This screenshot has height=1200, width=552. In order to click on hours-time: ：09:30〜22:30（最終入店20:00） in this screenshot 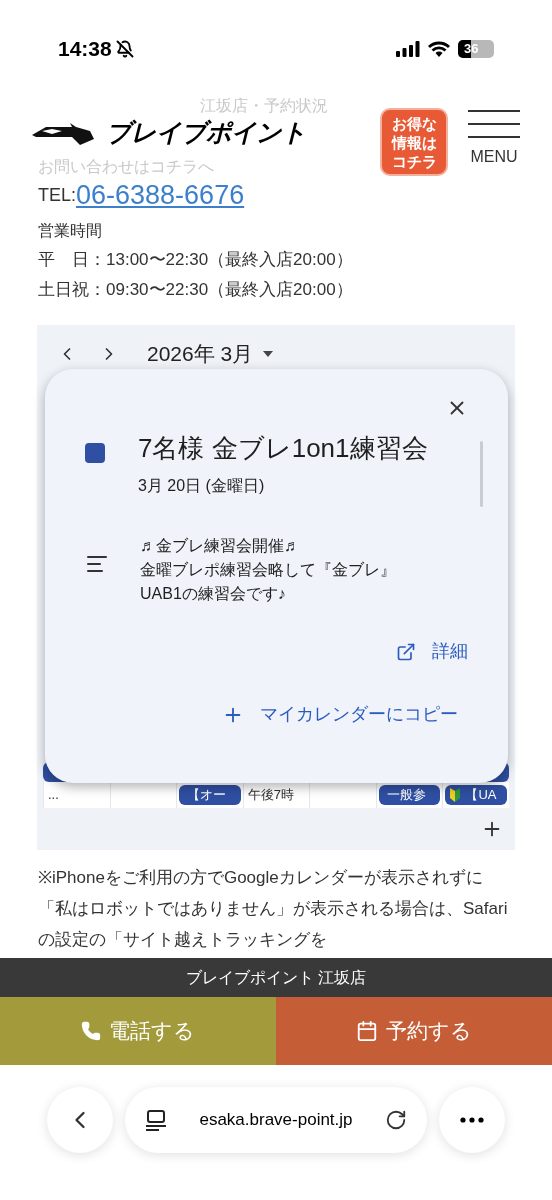, I will do `click(221, 289)`.